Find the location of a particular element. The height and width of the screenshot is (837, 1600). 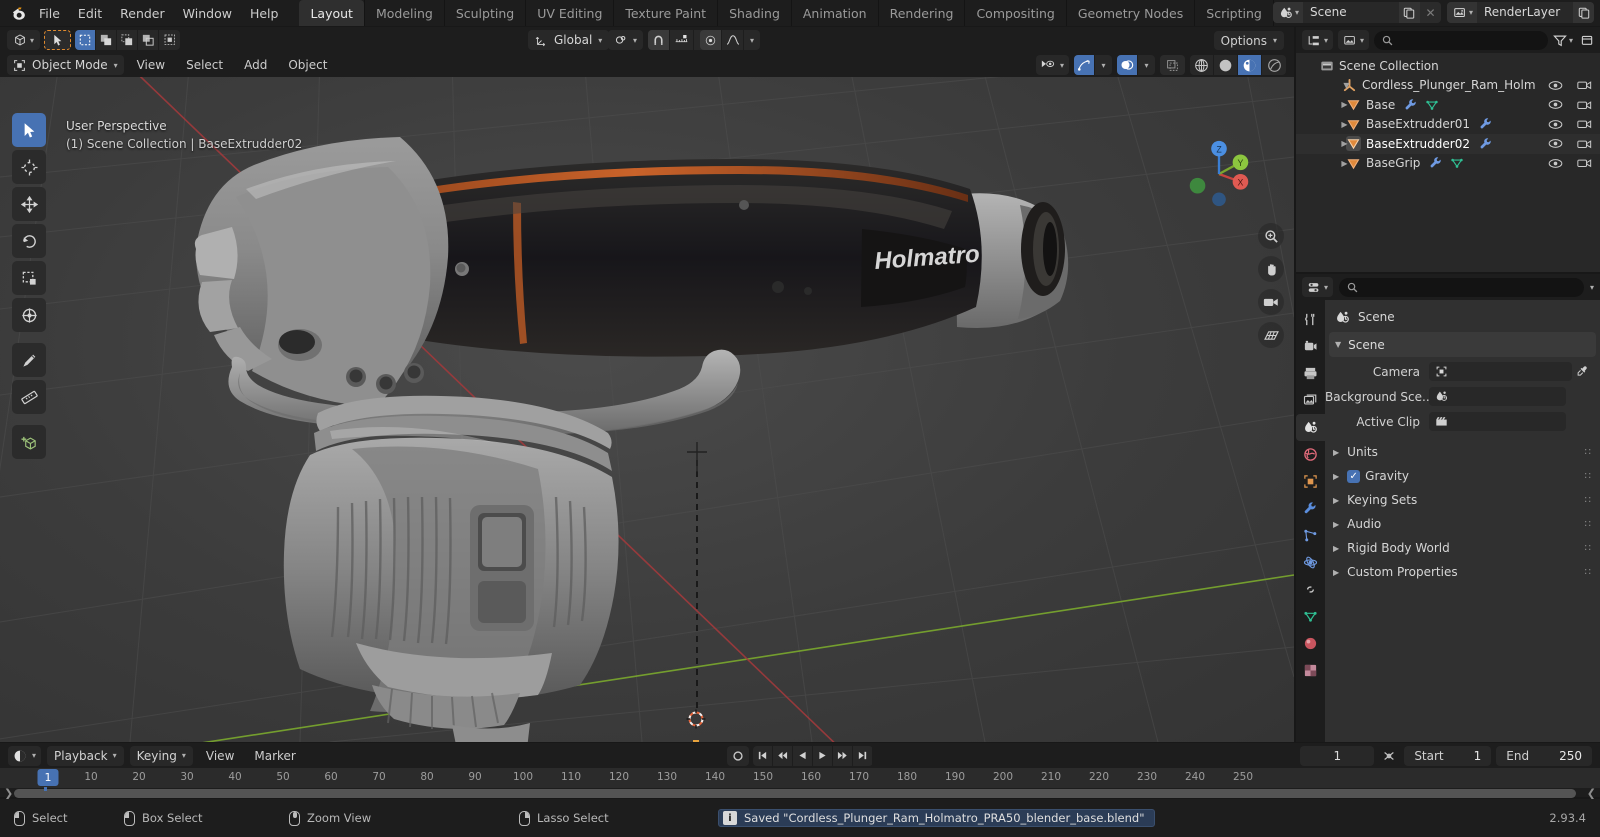

menu-window: Window is located at coordinates (207, 13).